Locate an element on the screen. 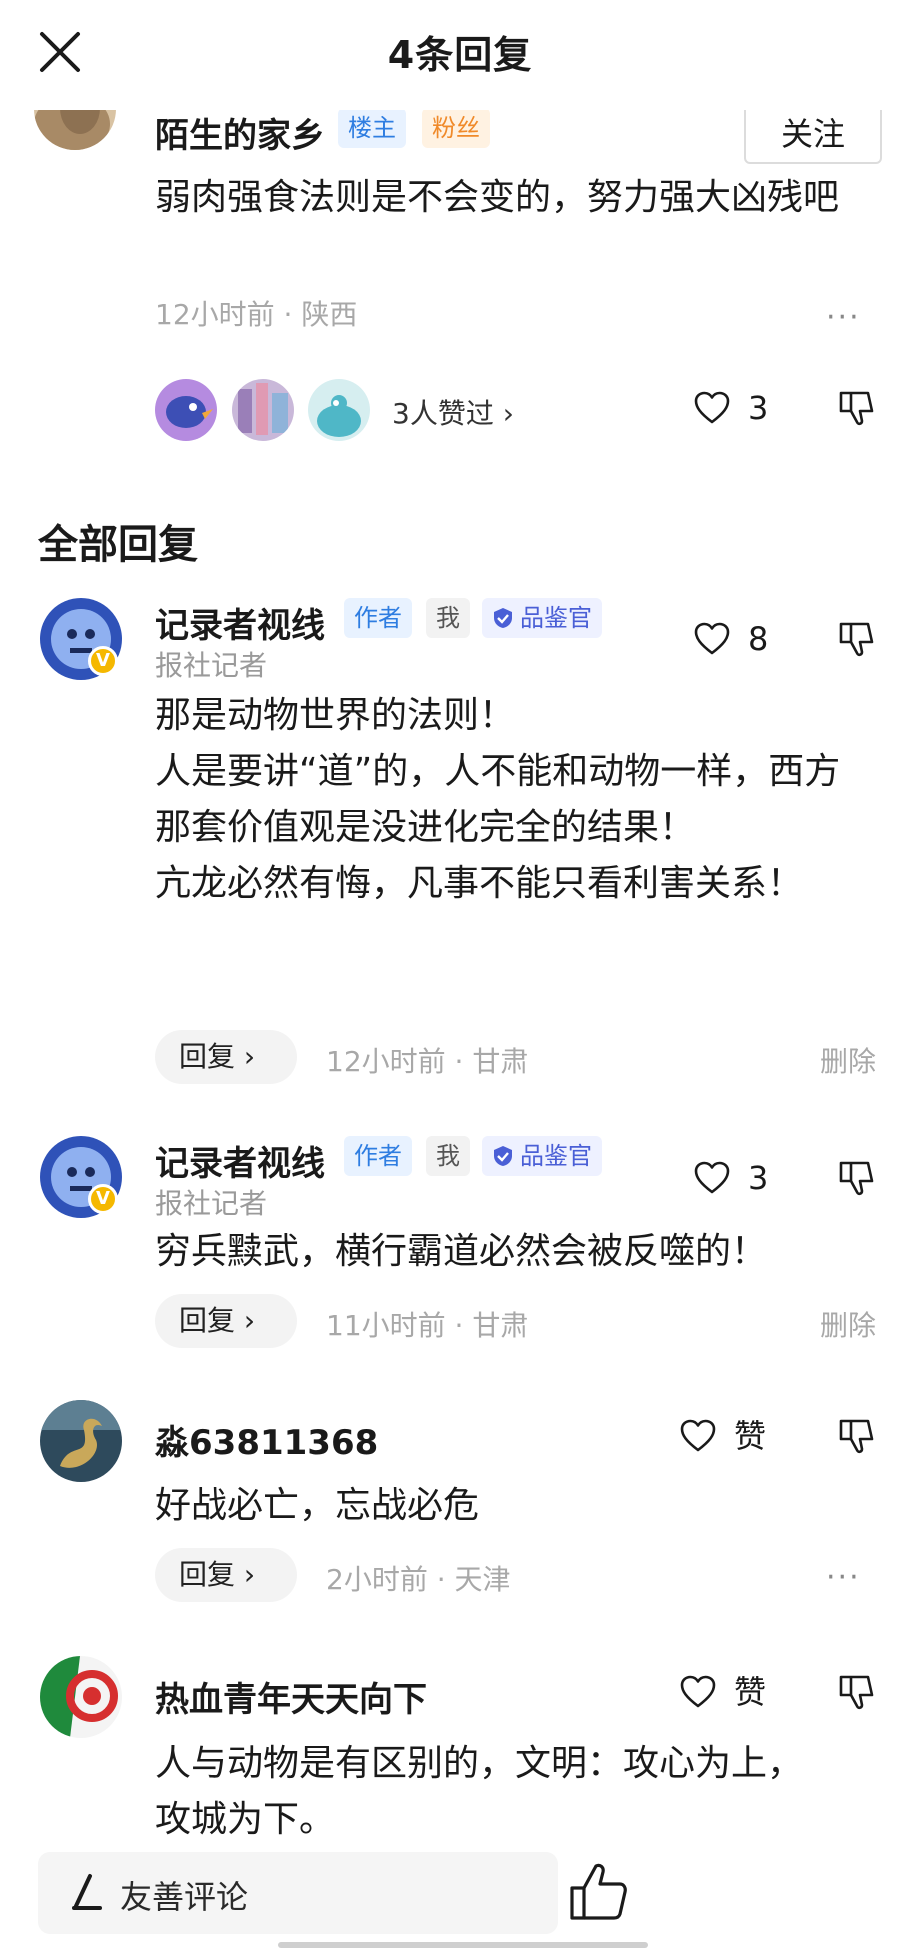 The image size is (920, 1952). comment-input-placeholder: 友善评论 is located at coordinates (184, 1897).